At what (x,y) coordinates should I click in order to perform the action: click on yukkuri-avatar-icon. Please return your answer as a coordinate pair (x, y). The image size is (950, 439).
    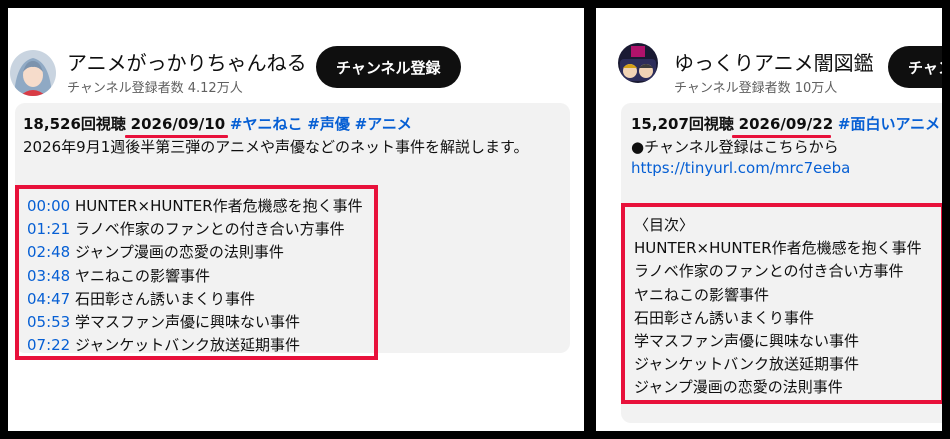
    Looking at the image, I should click on (638, 63).